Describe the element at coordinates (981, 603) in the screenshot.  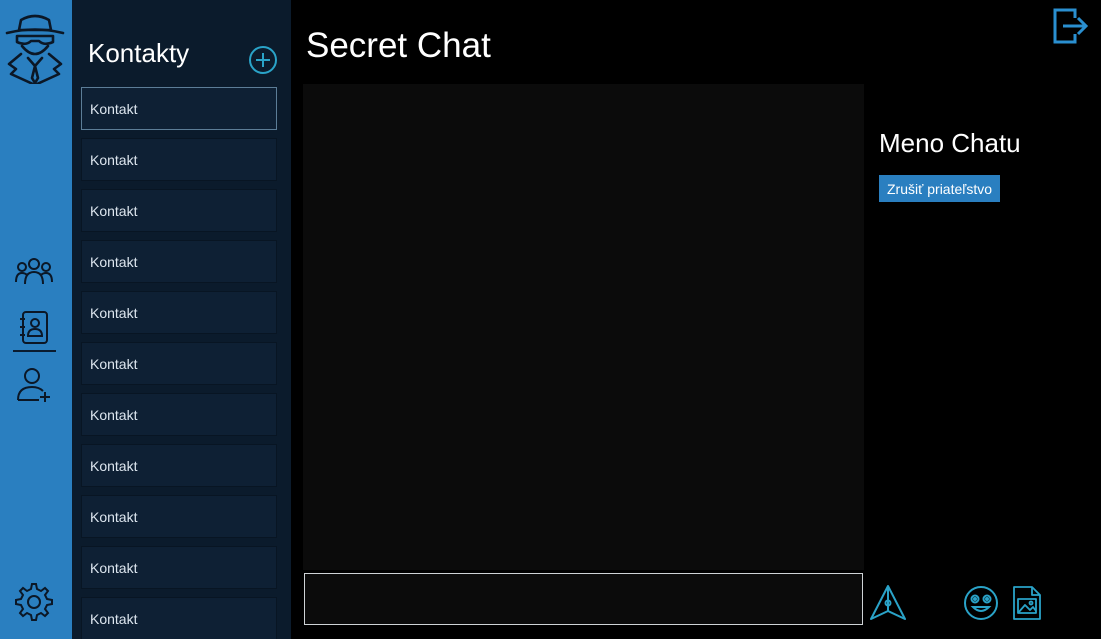
I see `emoji-icon` at that location.